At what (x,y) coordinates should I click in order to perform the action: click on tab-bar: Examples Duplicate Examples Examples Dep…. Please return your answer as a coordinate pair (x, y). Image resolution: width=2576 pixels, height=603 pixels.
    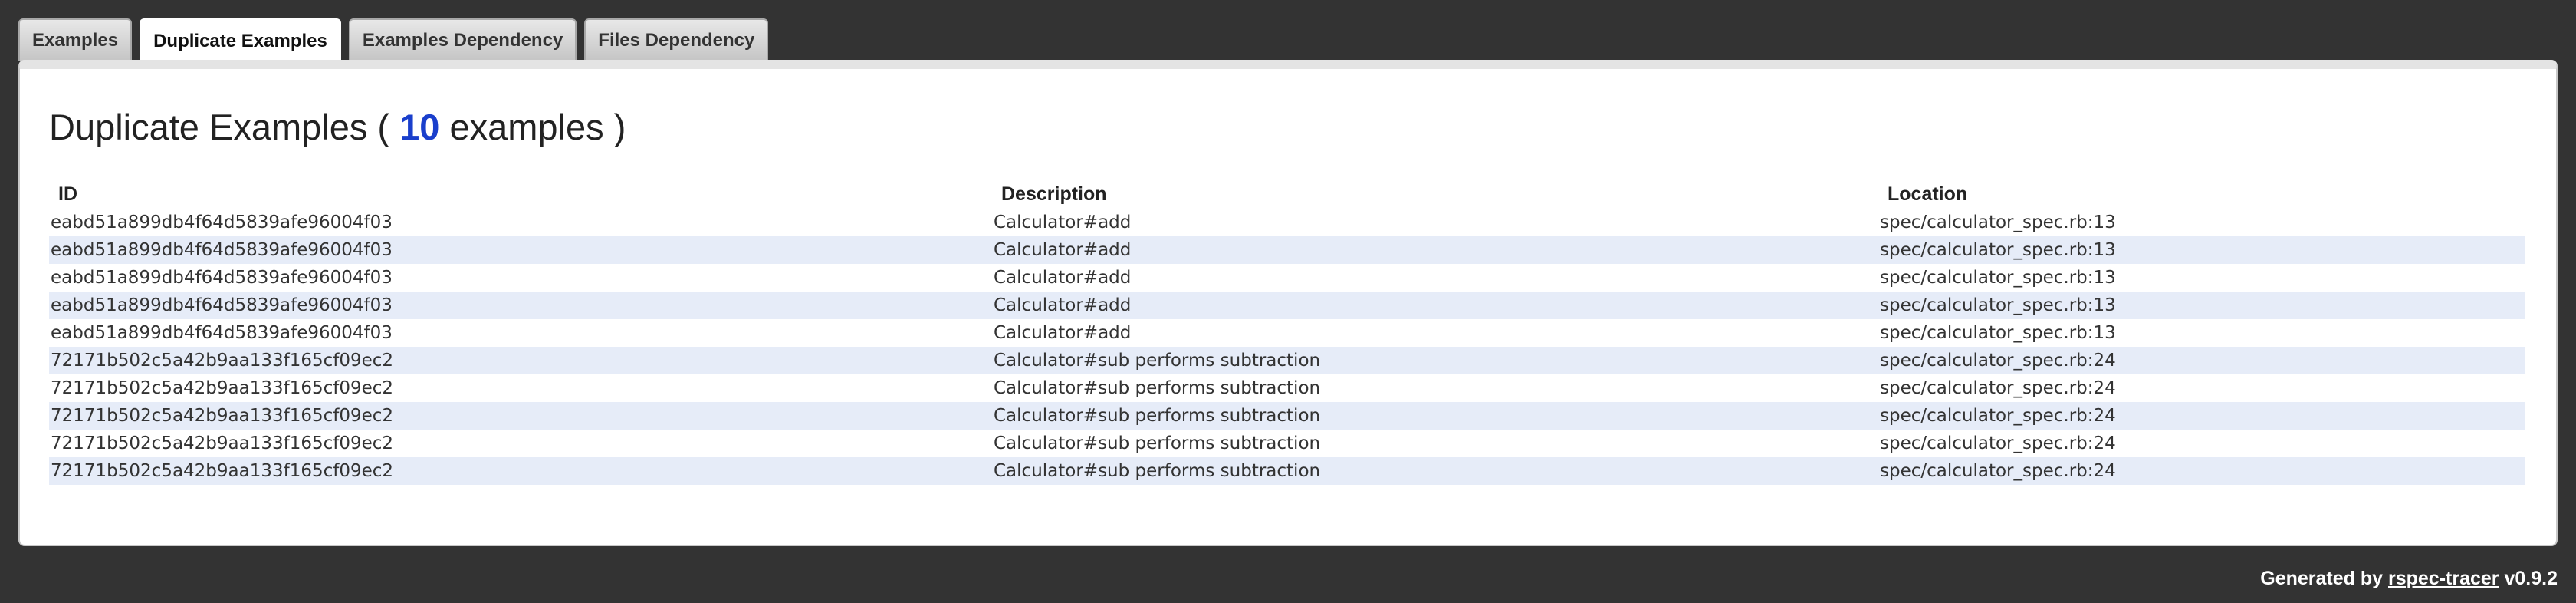
    Looking at the image, I should click on (393, 40).